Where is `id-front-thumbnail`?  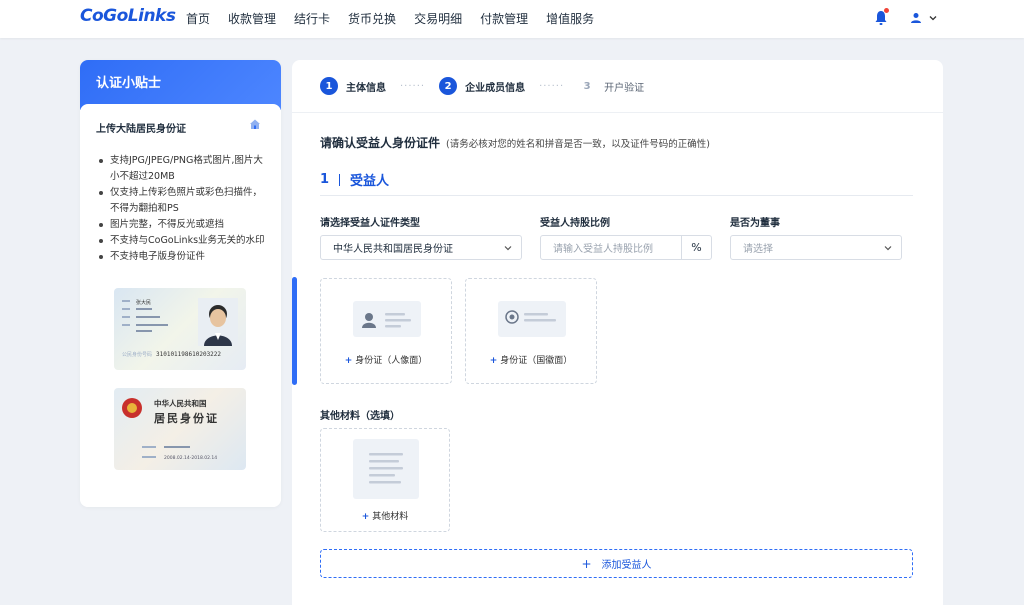 id-front-thumbnail is located at coordinates (387, 319).